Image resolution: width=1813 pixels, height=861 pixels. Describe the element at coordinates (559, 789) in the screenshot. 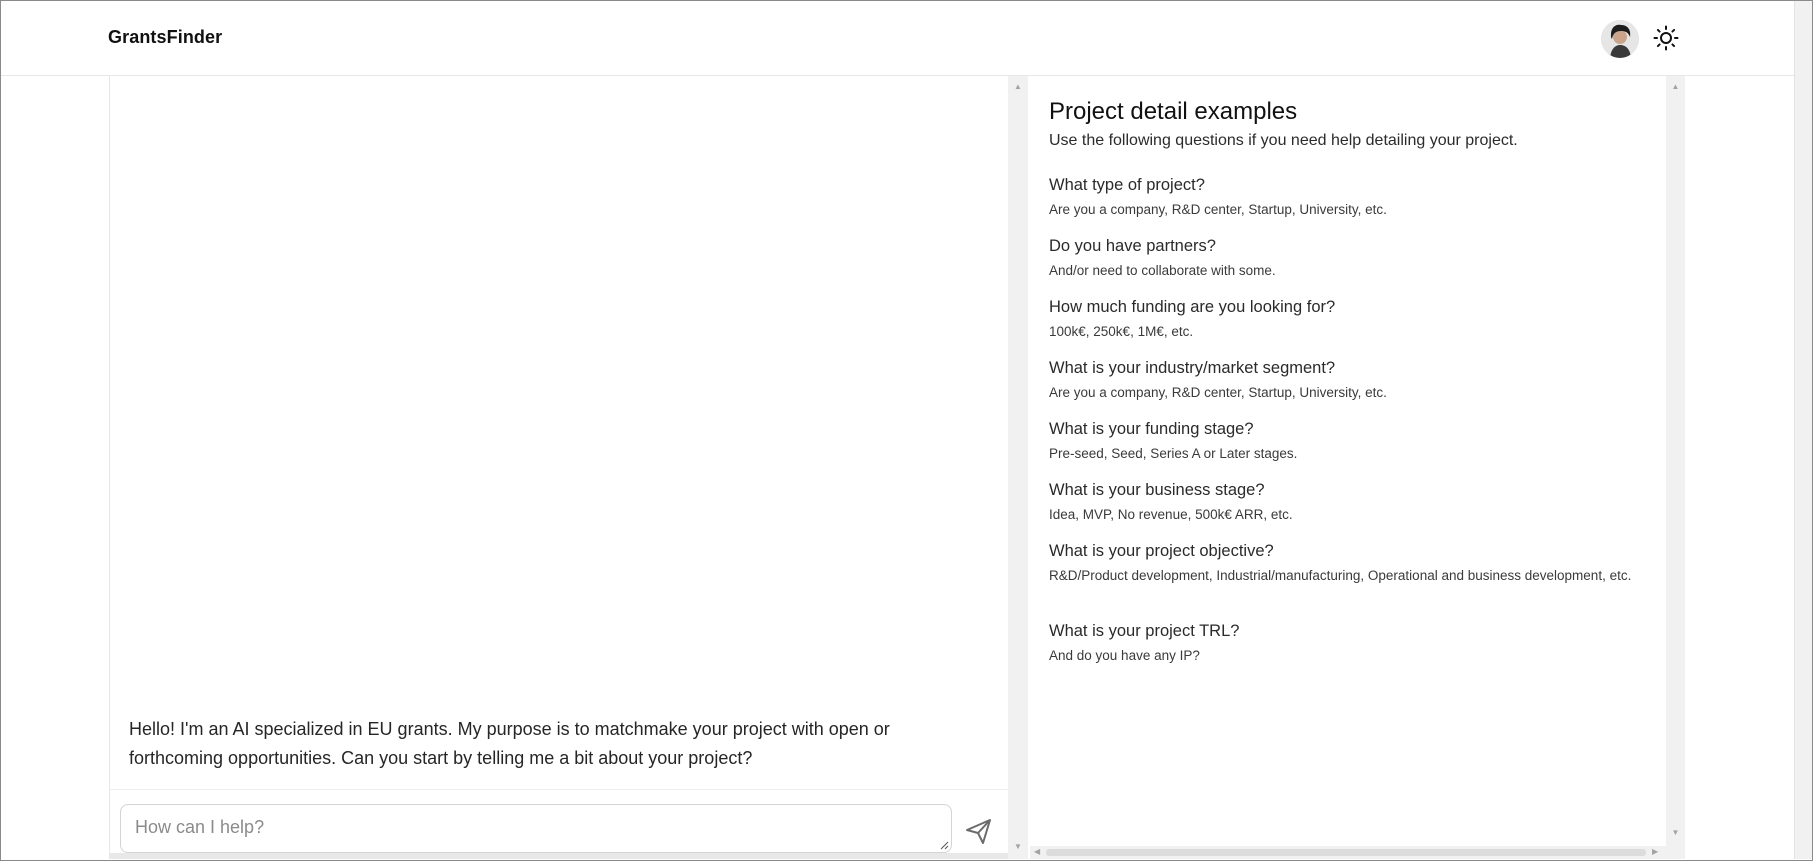

I see `message-divider` at that location.